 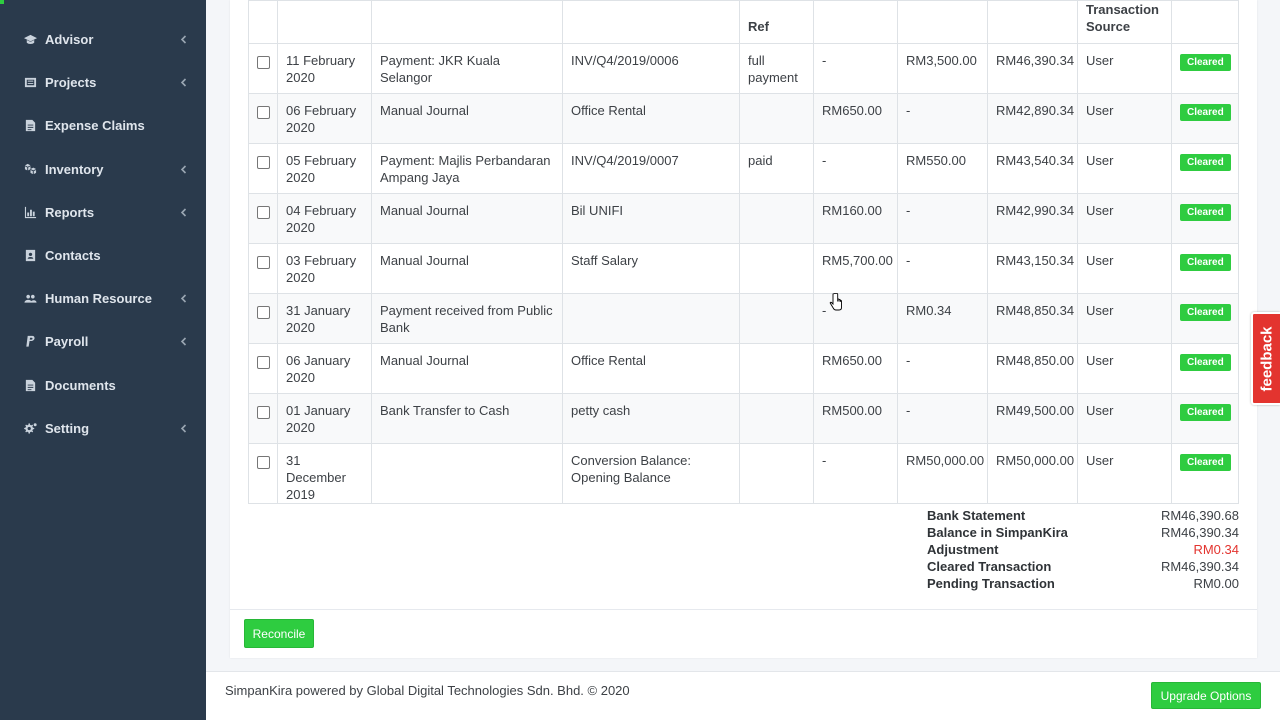 I want to click on sidebar-item-expense-claims: Expense Claims, so click(x=103, y=125).